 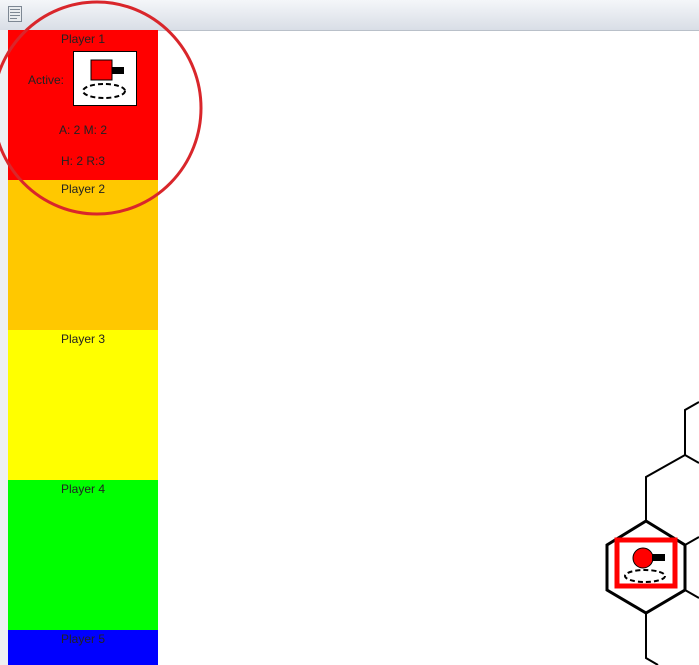 What do you see at coordinates (46, 80) in the screenshot?
I see `active-label: Active:` at bounding box center [46, 80].